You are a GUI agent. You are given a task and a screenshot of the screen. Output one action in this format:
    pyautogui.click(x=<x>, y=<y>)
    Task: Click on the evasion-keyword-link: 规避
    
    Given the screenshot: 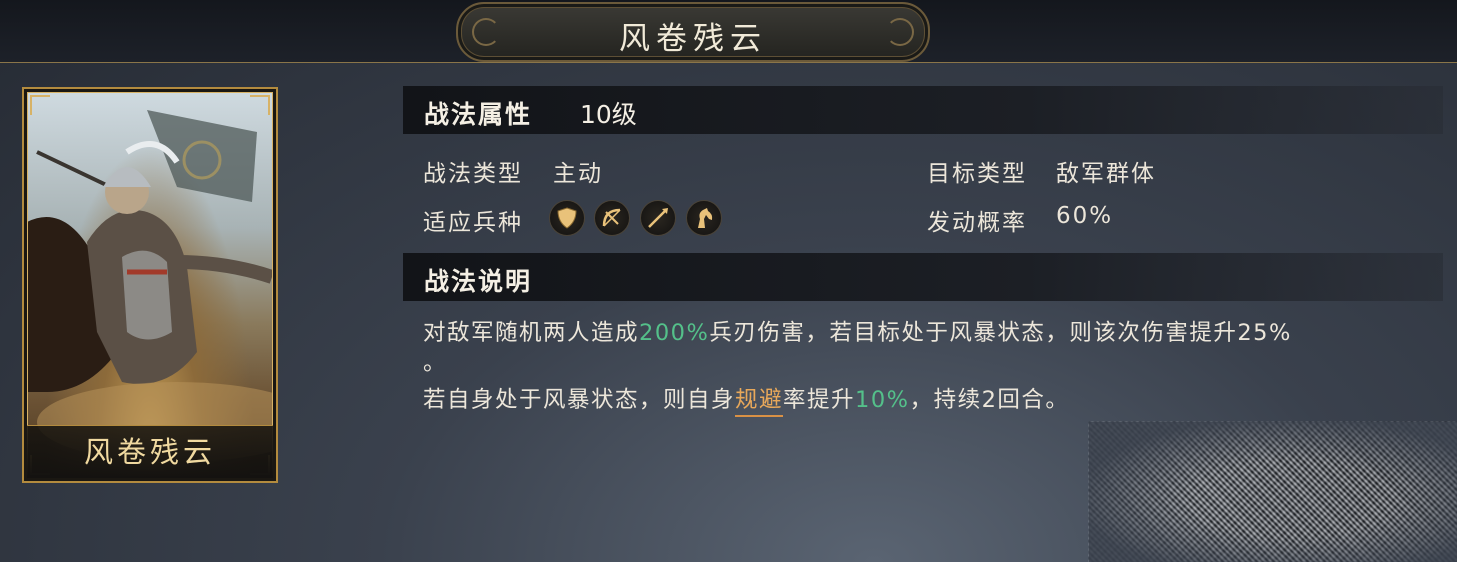 What is the action you would take?
    pyautogui.click(x=759, y=402)
    